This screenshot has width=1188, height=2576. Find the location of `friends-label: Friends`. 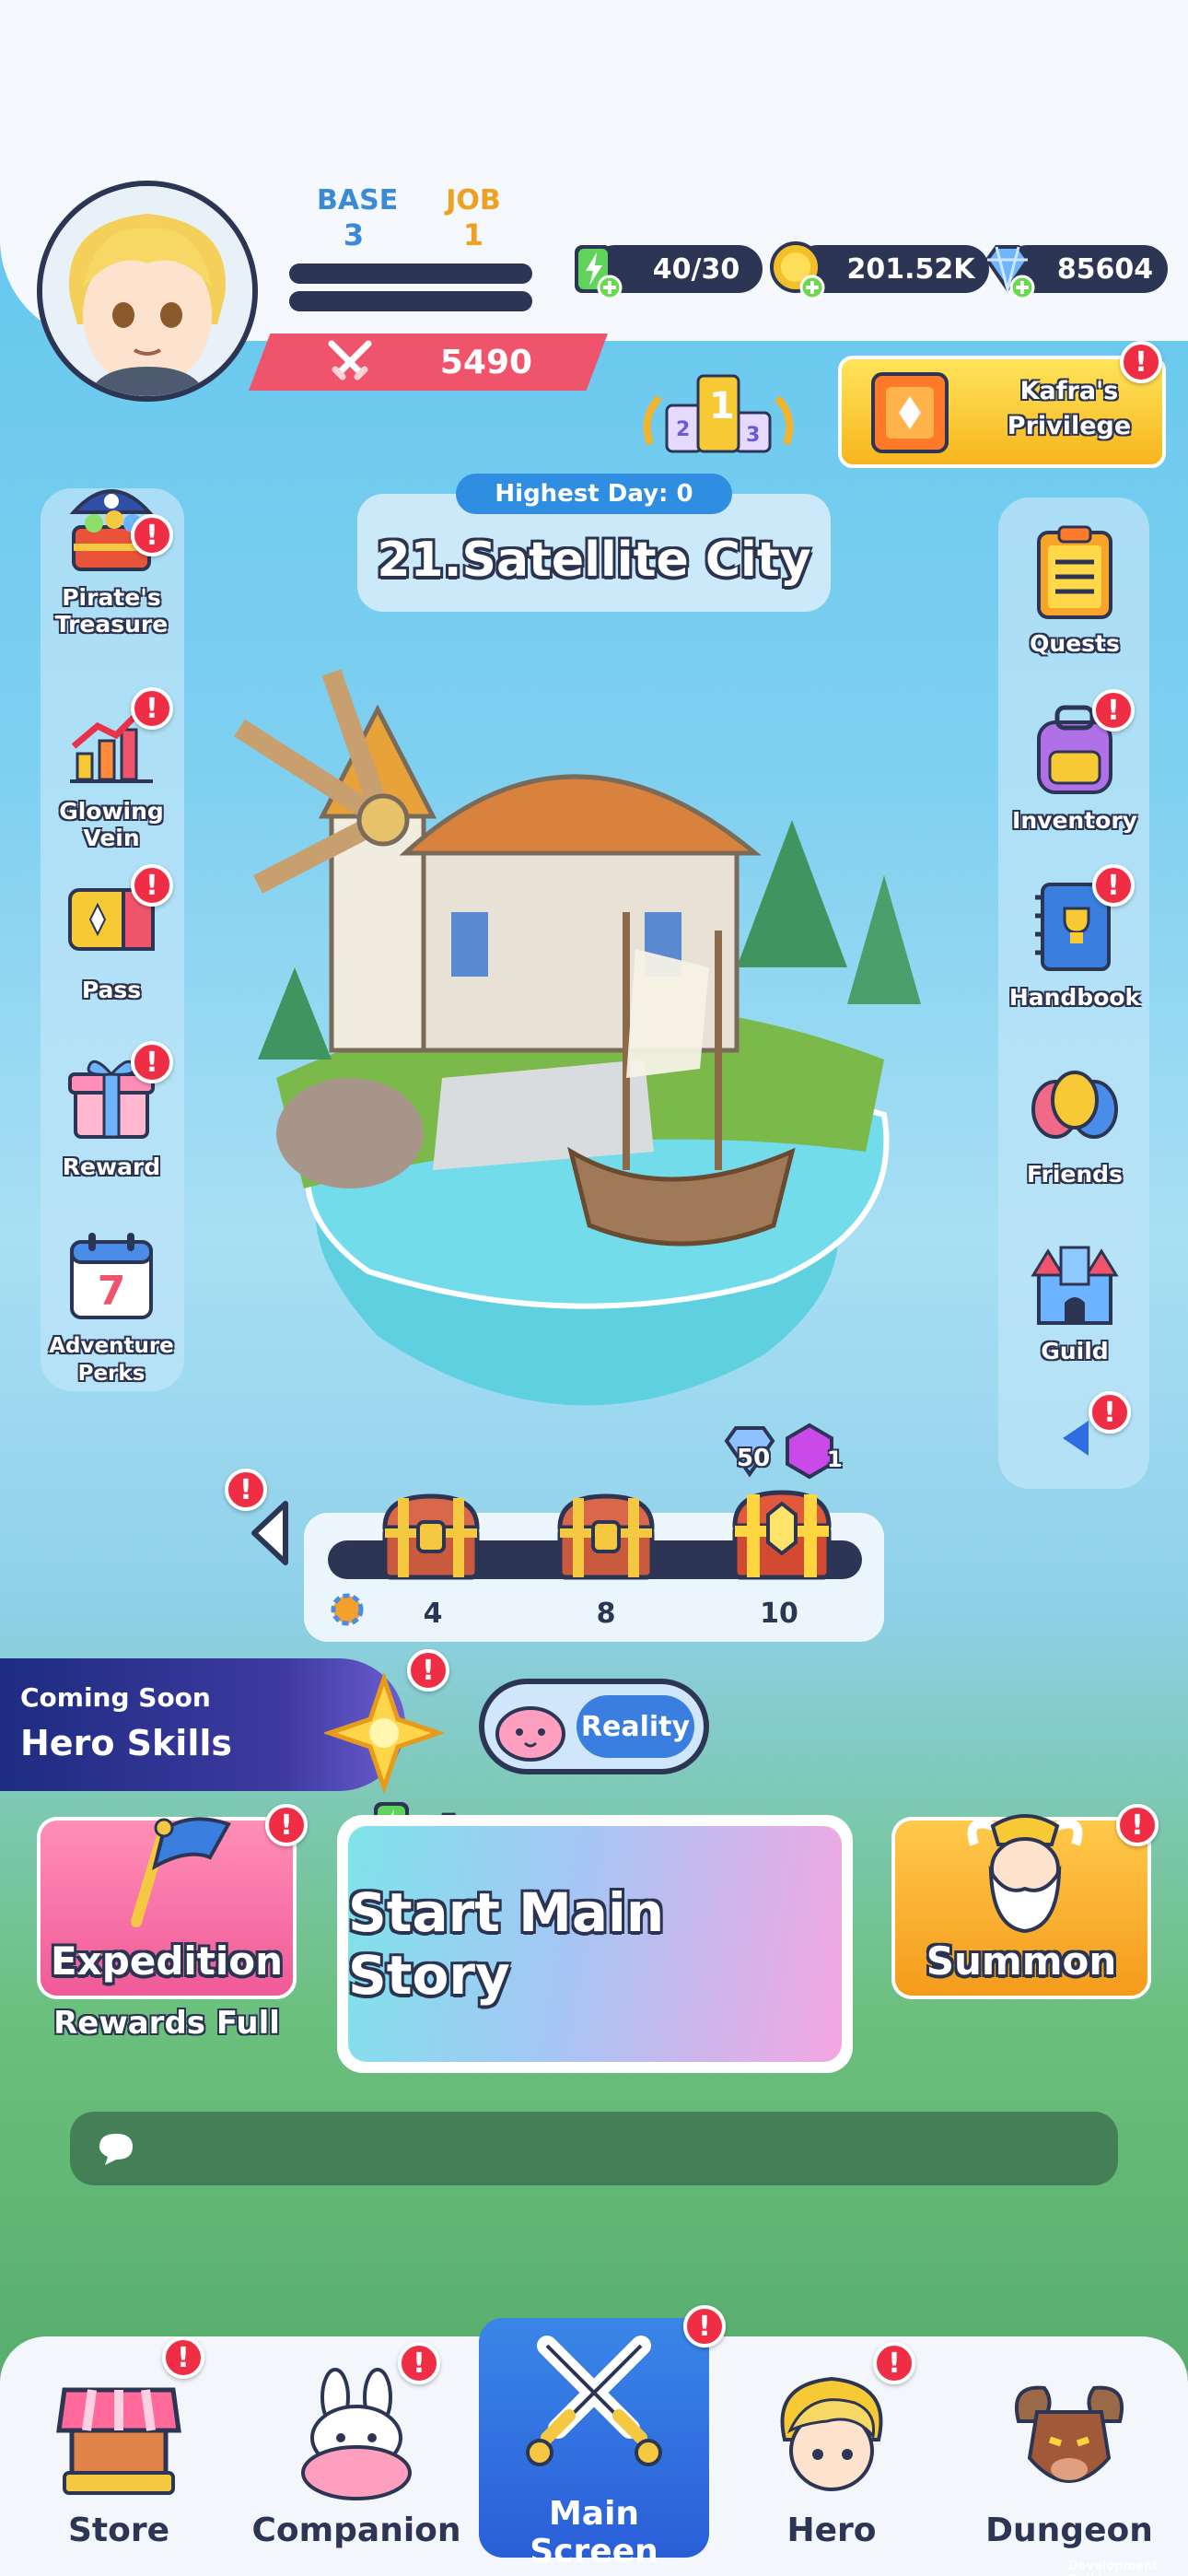

friends-label: Friends is located at coordinates (1075, 1174).